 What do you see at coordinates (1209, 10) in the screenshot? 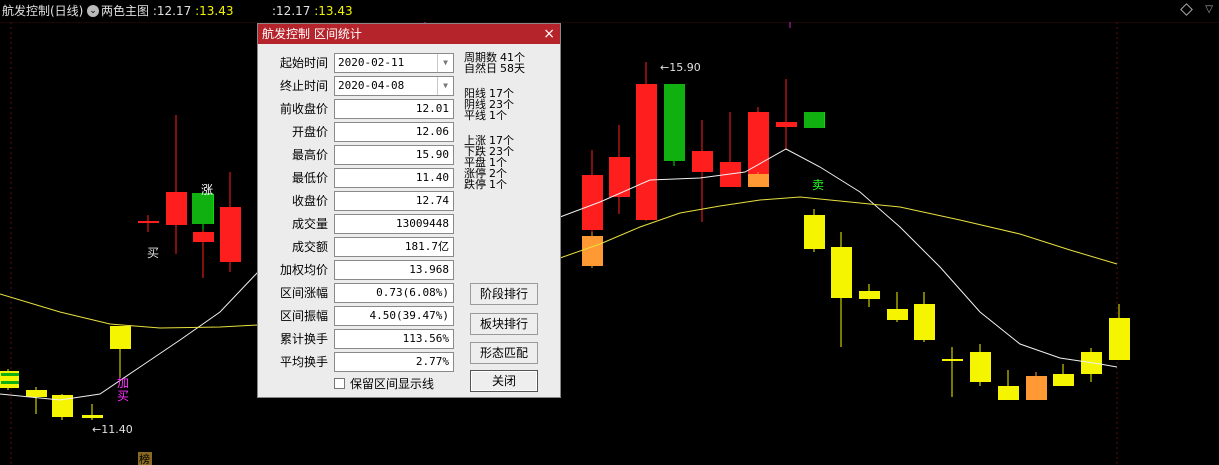
I see `chevron-down-icon: ▽` at bounding box center [1209, 10].